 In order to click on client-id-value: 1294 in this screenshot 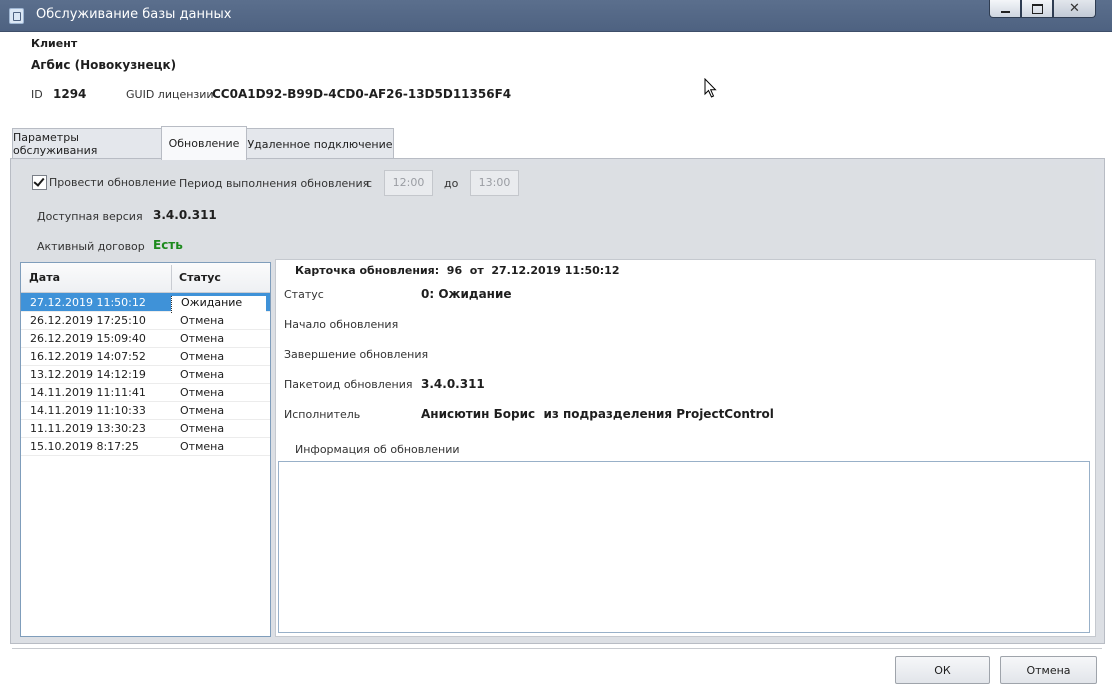, I will do `click(70, 94)`.